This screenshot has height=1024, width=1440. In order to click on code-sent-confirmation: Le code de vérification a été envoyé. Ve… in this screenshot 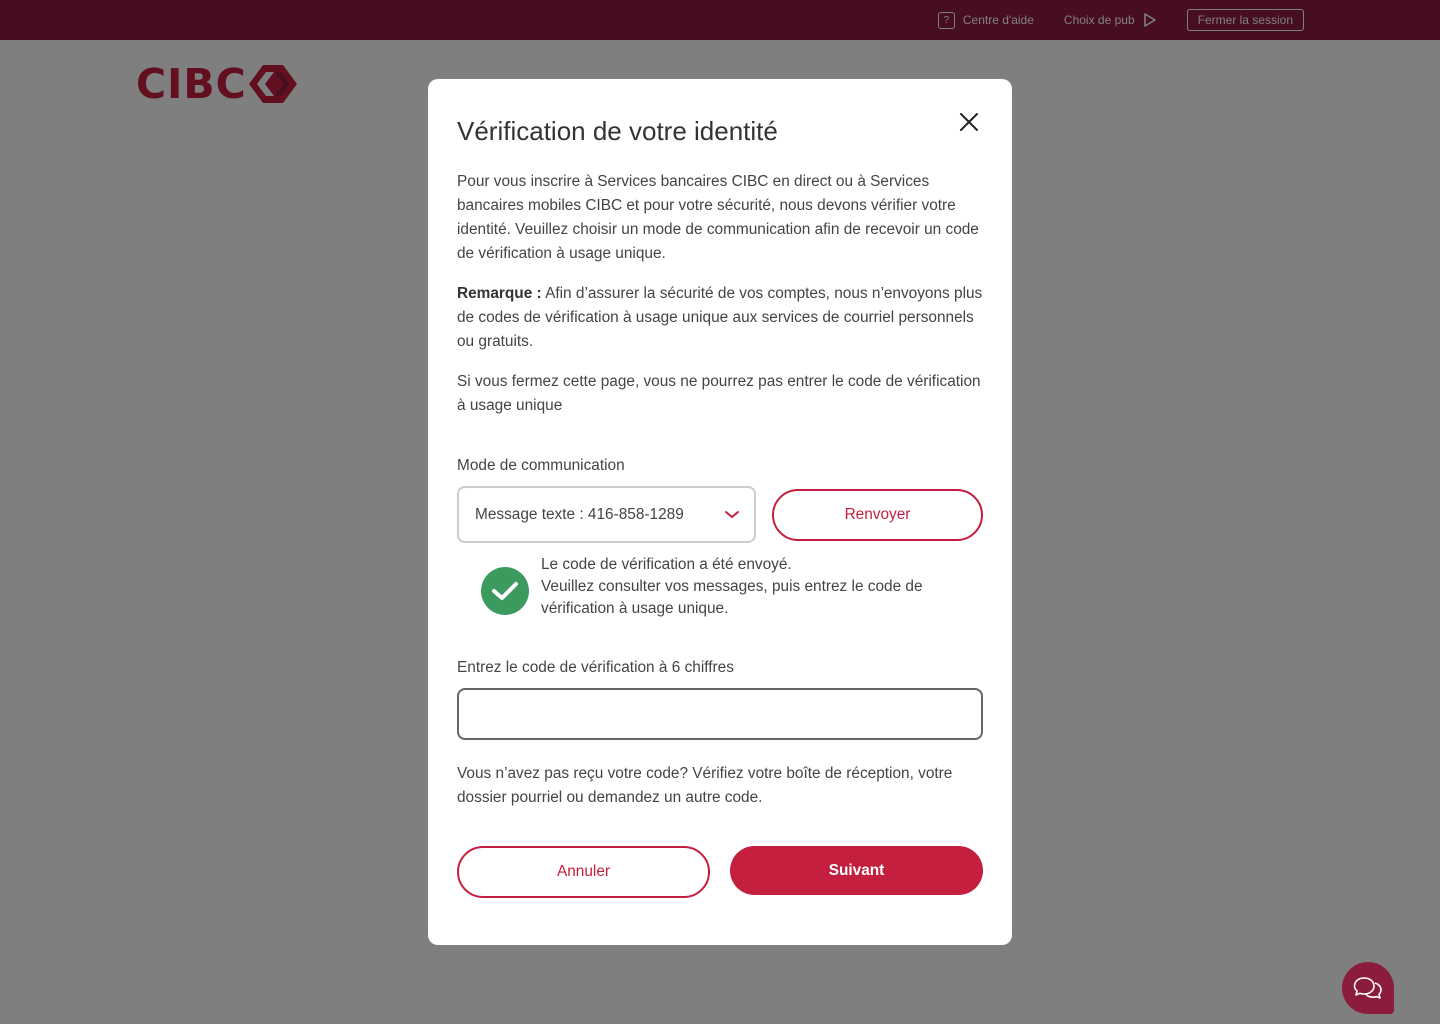, I will do `click(720, 587)`.